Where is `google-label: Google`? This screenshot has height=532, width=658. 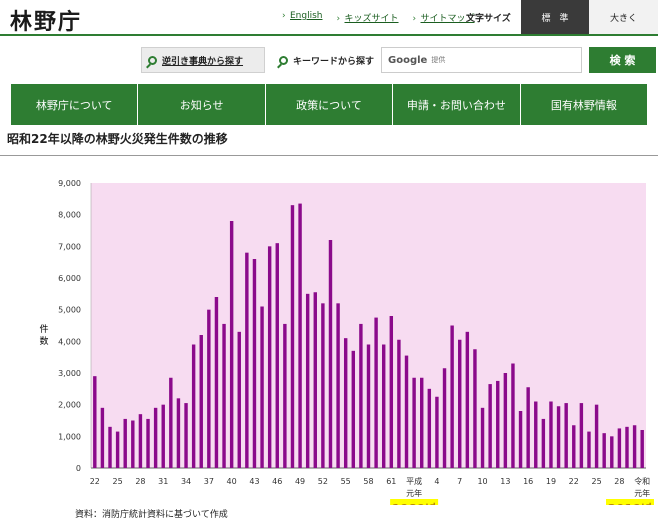
google-label: Google is located at coordinates (408, 60).